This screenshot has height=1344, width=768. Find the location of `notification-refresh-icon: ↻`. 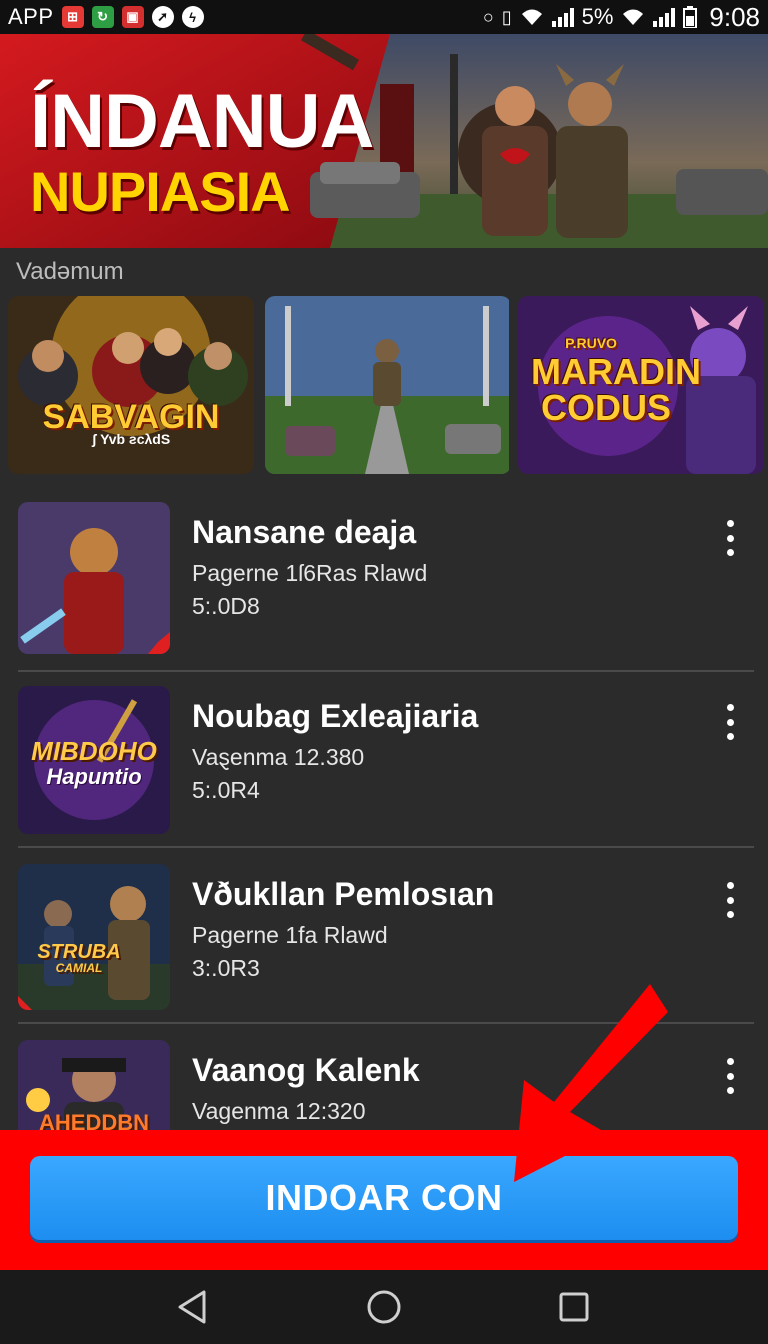

notification-refresh-icon: ↻ is located at coordinates (102, 17).